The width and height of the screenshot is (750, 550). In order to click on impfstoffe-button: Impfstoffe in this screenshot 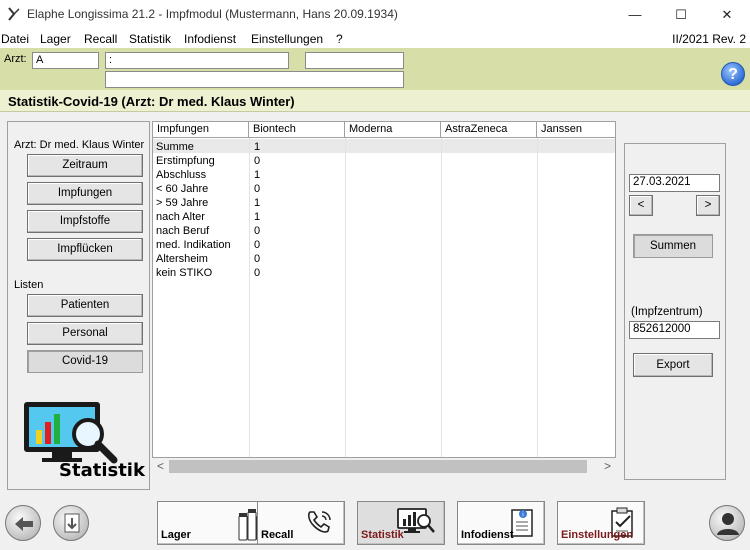, I will do `click(85, 221)`.